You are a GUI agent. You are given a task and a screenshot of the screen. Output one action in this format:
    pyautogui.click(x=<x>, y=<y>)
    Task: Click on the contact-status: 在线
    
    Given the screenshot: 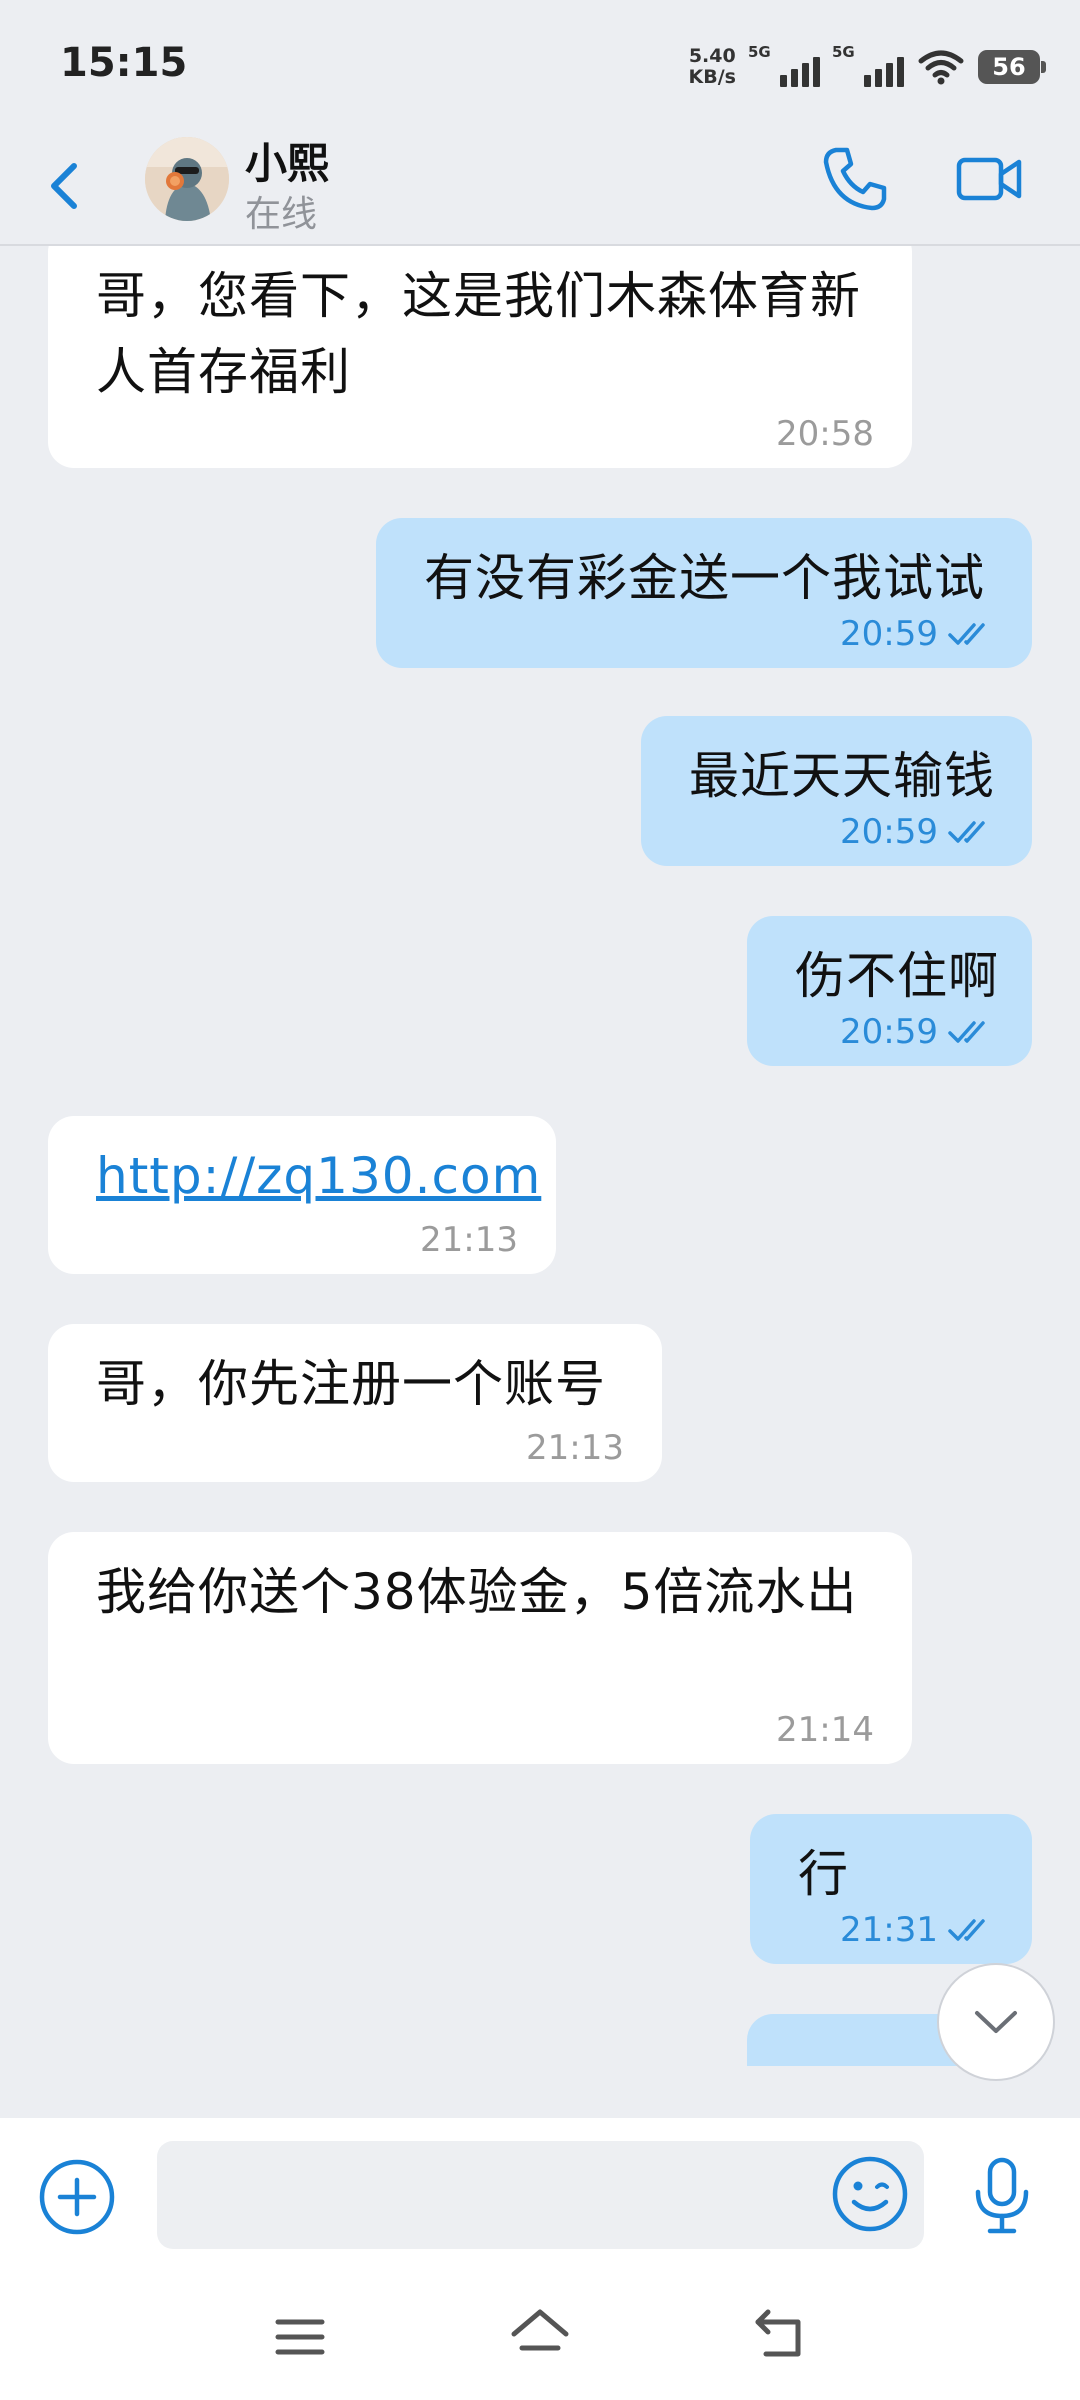 What is the action you would take?
    pyautogui.click(x=281, y=214)
    